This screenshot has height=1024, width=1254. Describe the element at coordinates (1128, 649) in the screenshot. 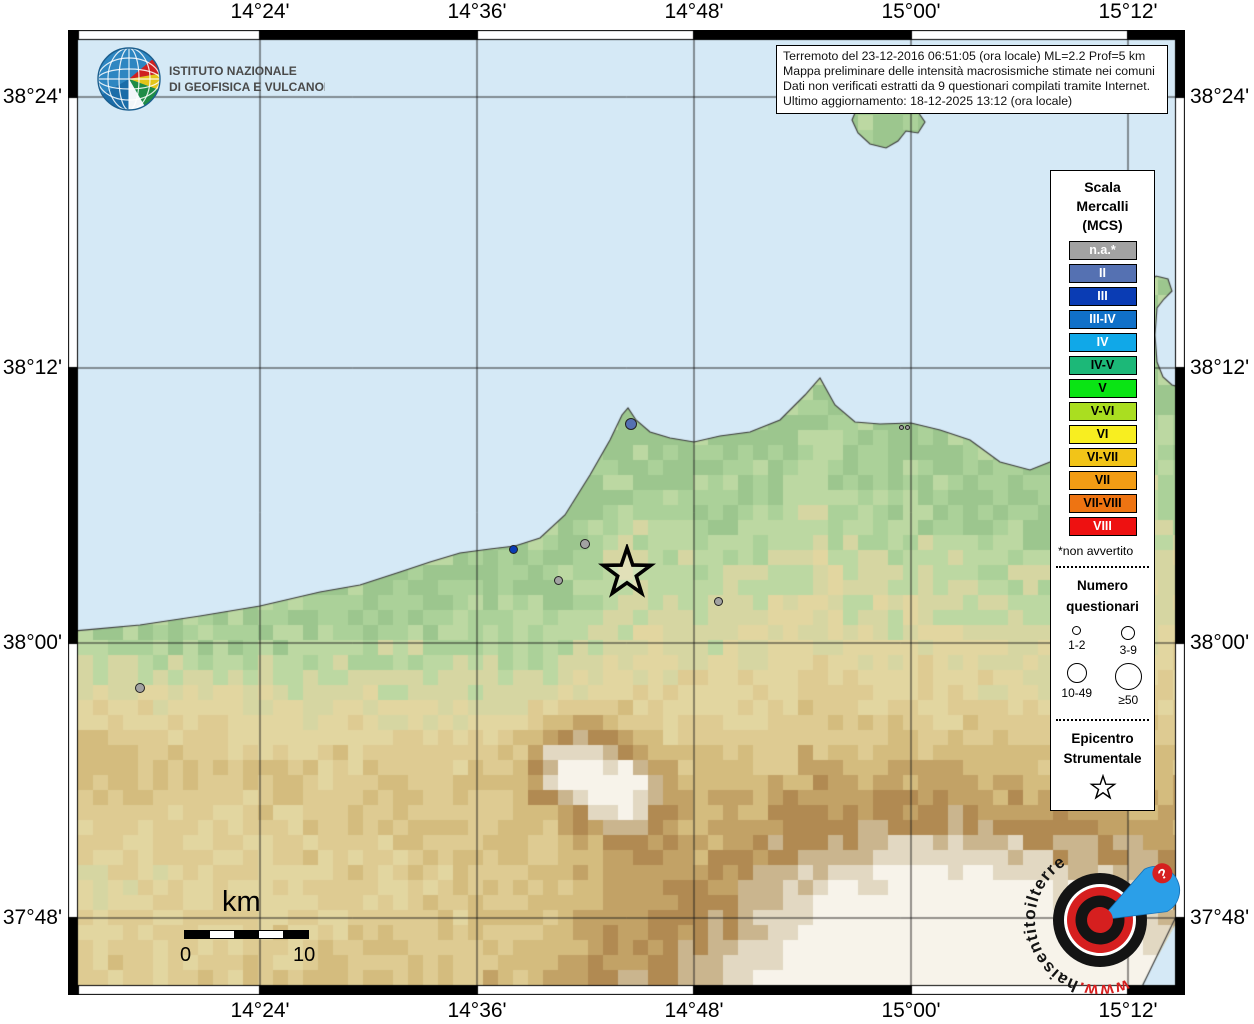

I see `questionnaire-size-label: 3-9` at that location.